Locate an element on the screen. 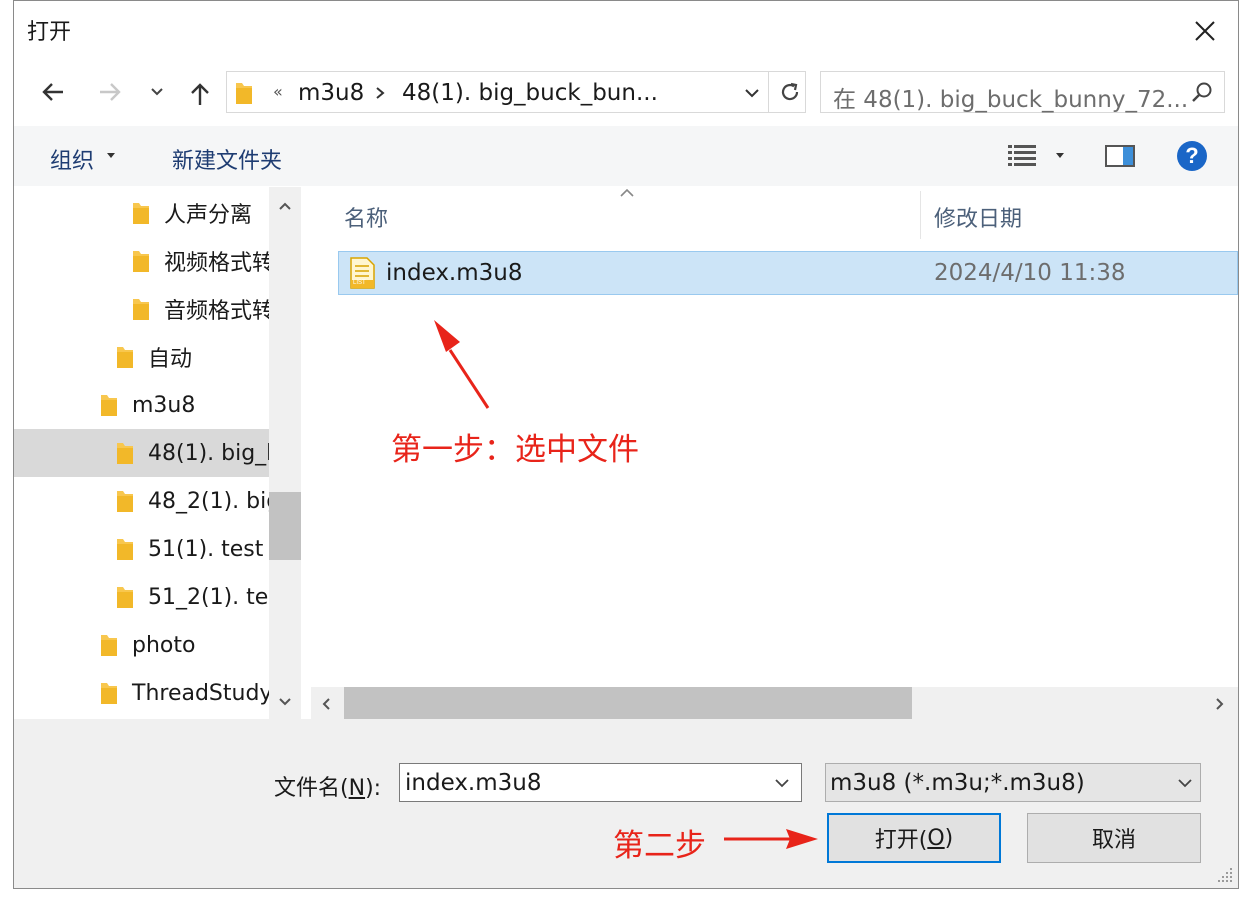 This screenshot has width=1249, height=899. chevron-left-icon is located at coordinates (326, 704).